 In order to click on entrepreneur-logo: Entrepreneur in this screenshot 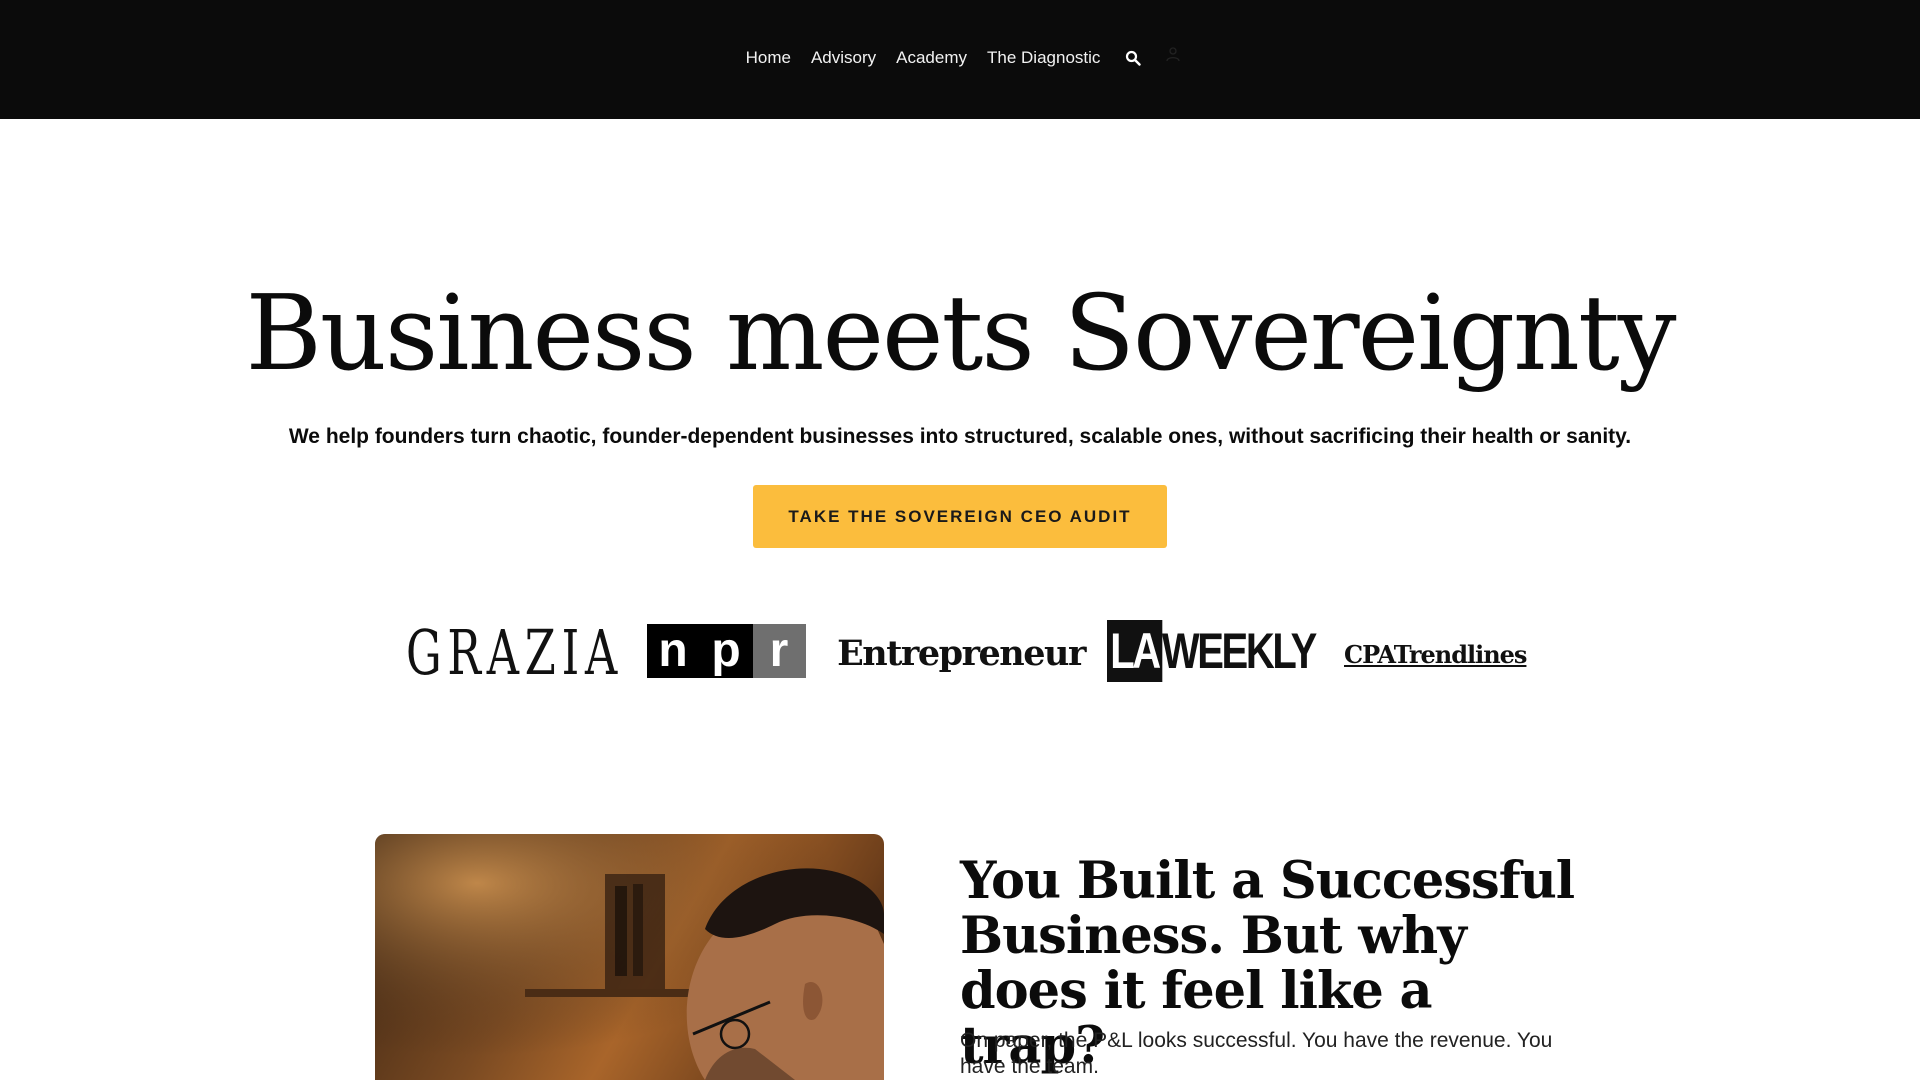, I will do `click(961, 653)`.